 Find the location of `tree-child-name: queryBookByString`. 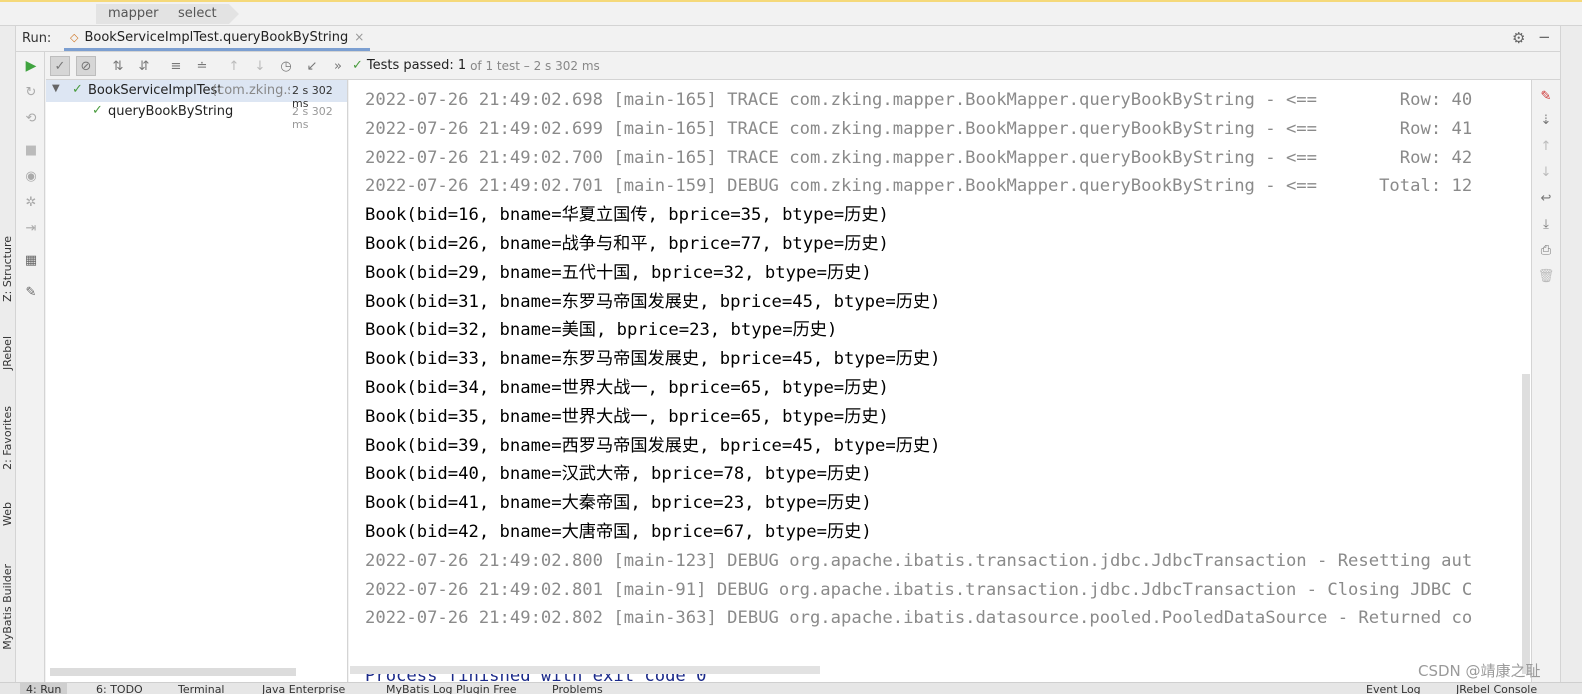

tree-child-name: queryBookByString is located at coordinates (171, 111).